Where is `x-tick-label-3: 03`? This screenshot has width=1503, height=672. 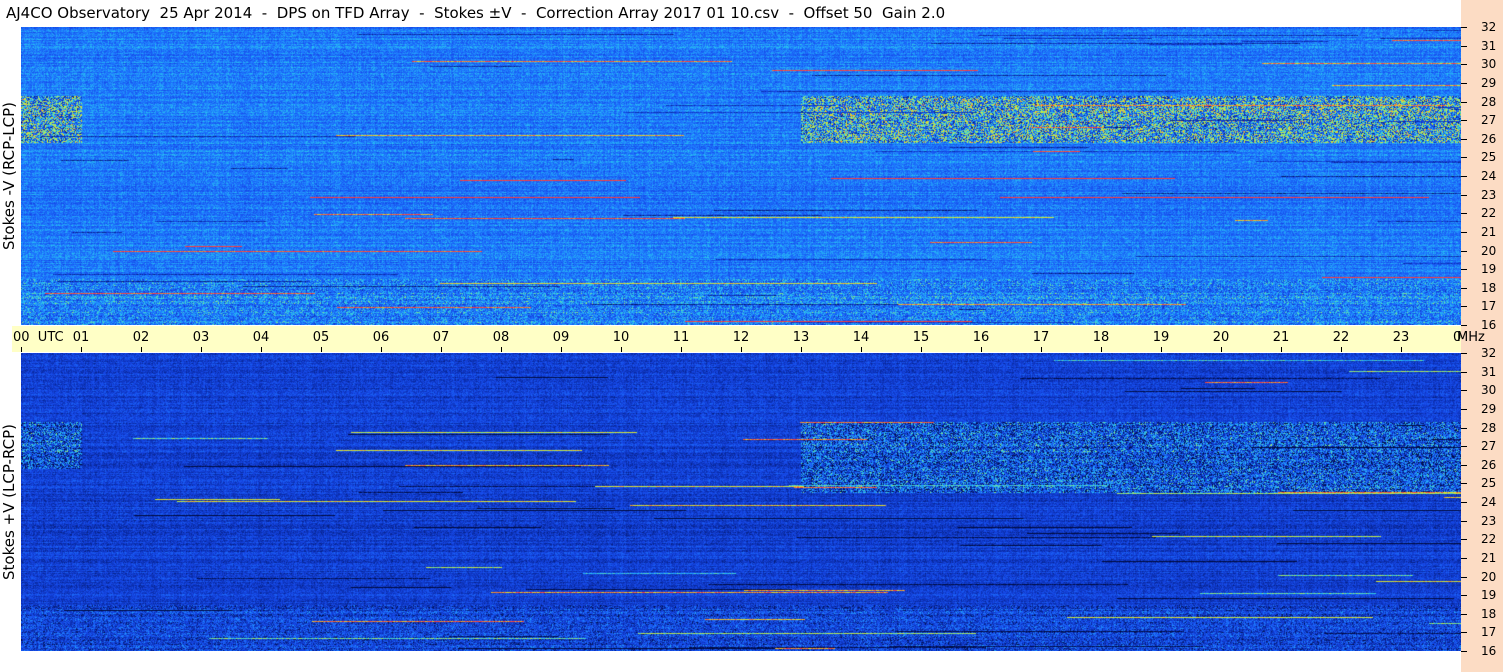 x-tick-label-3: 03 is located at coordinates (201, 337).